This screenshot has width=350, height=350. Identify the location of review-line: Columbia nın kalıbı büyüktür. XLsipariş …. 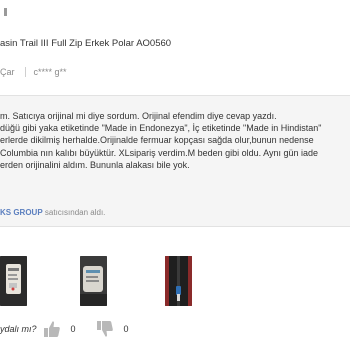
(159, 152).